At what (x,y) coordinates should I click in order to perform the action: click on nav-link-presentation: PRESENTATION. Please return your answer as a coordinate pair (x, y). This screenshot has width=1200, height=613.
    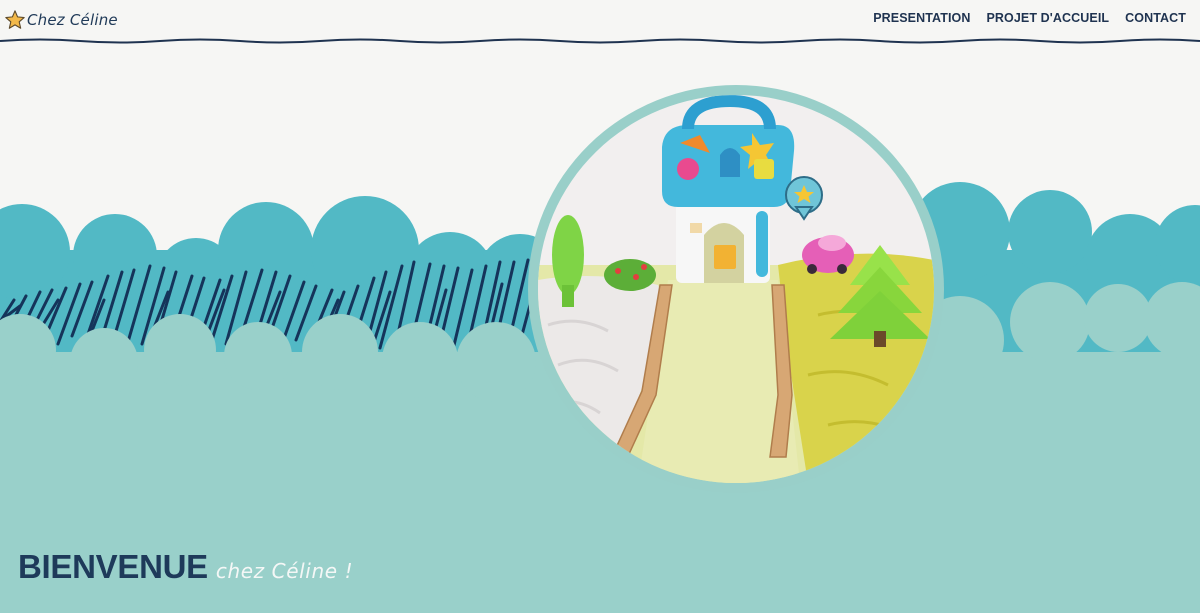
    Looking at the image, I should click on (921, 18).